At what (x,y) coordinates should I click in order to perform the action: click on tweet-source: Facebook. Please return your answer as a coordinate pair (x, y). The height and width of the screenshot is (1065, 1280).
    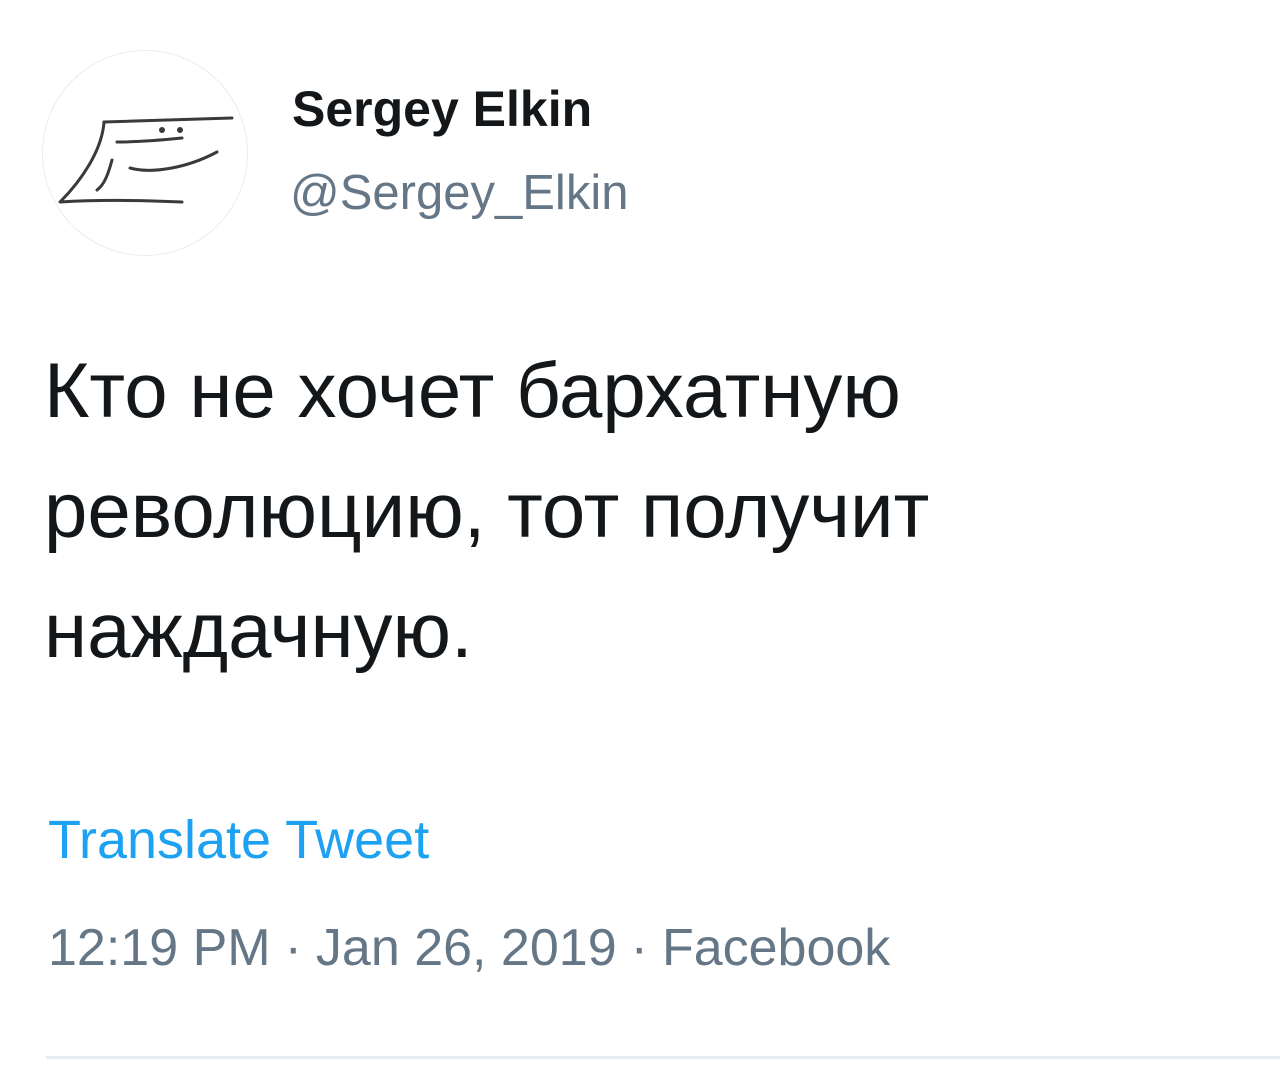
    Looking at the image, I should click on (776, 948).